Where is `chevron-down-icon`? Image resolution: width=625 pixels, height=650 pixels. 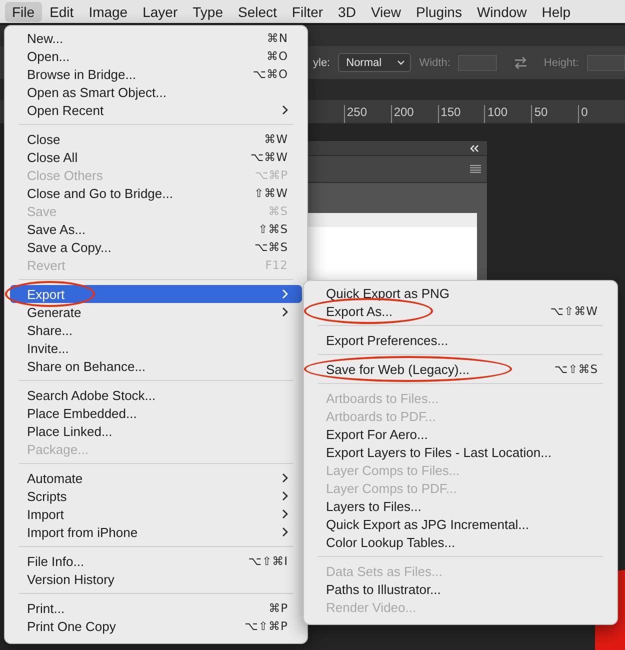 chevron-down-icon is located at coordinates (401, 62).